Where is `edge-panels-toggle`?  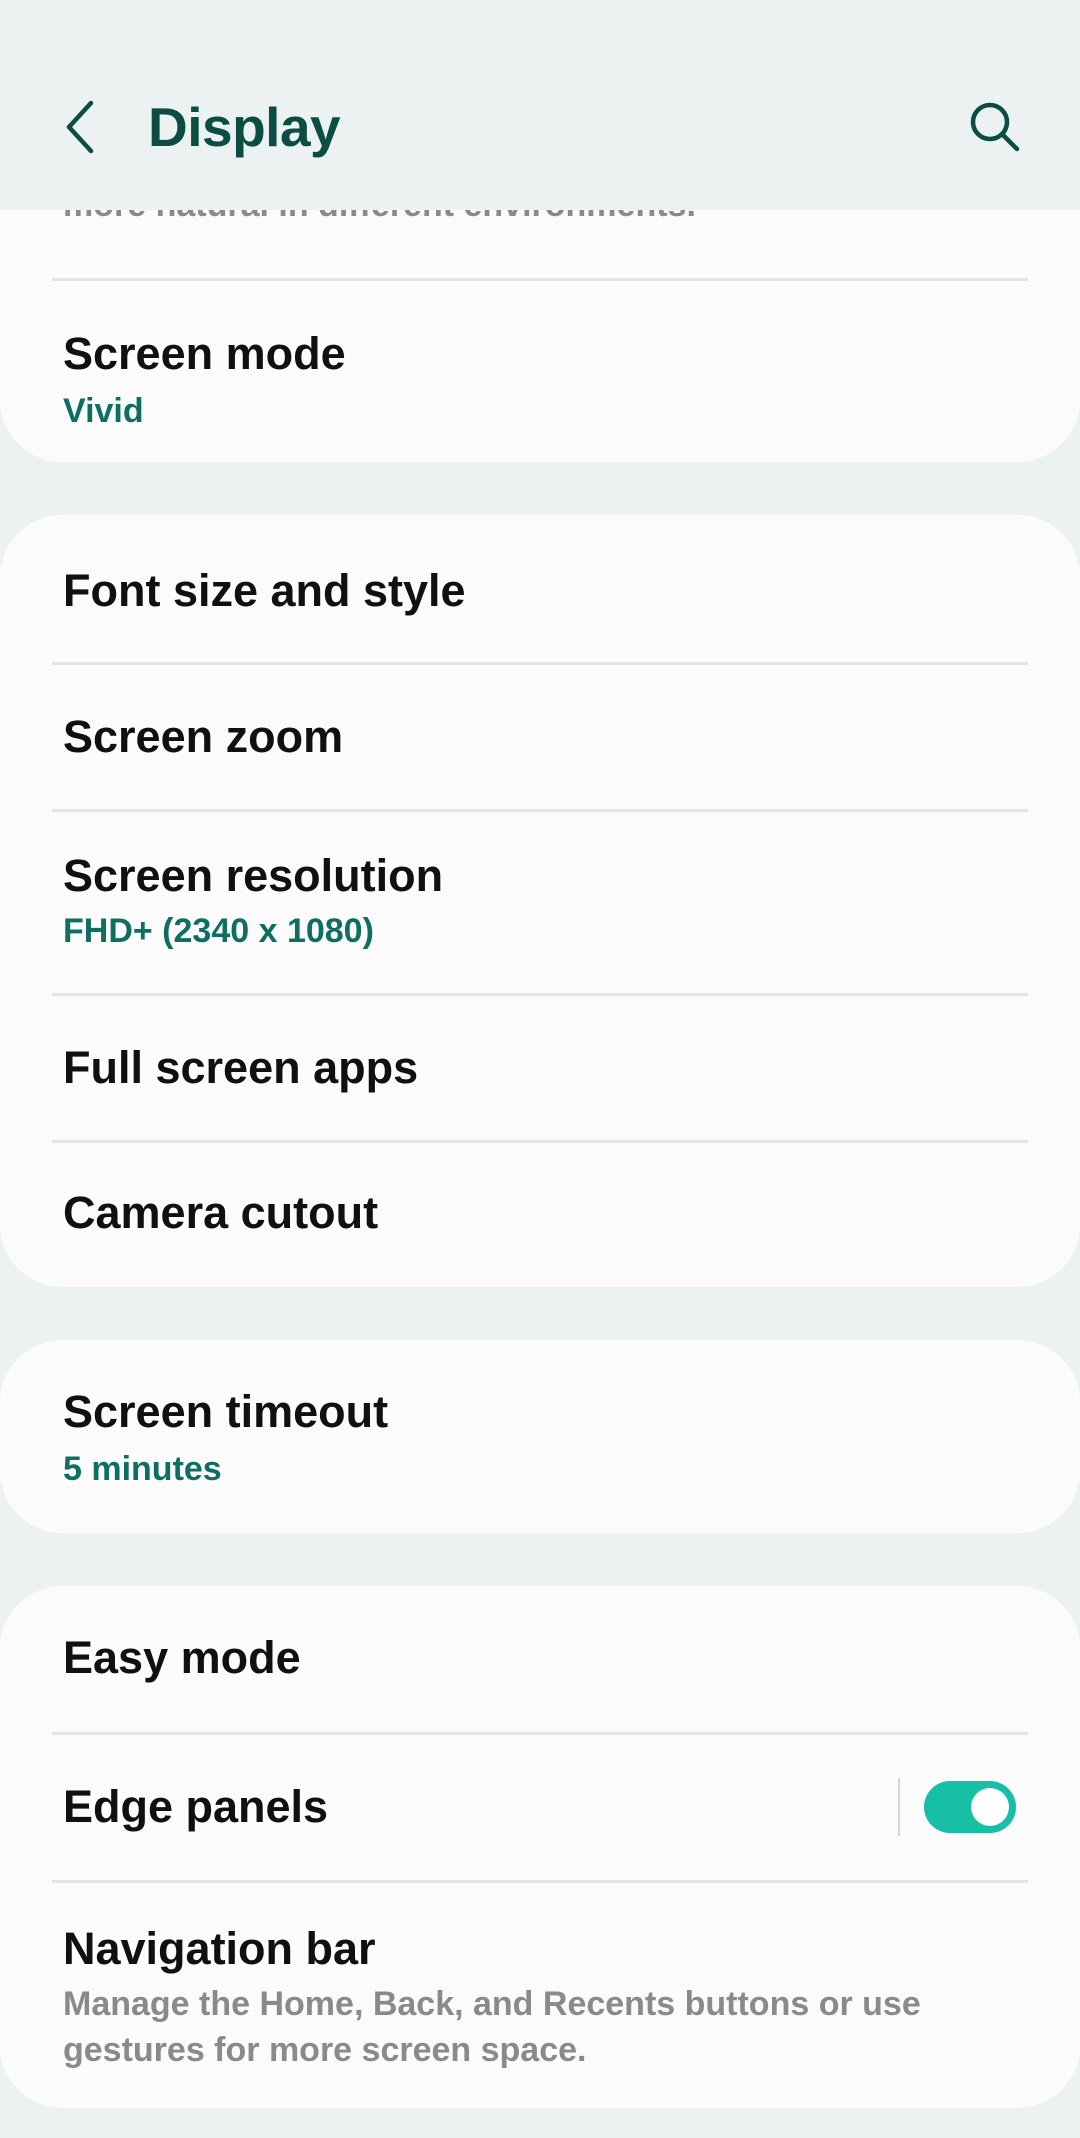
edge-panels-toggle is located at coordinates (970, 1807).